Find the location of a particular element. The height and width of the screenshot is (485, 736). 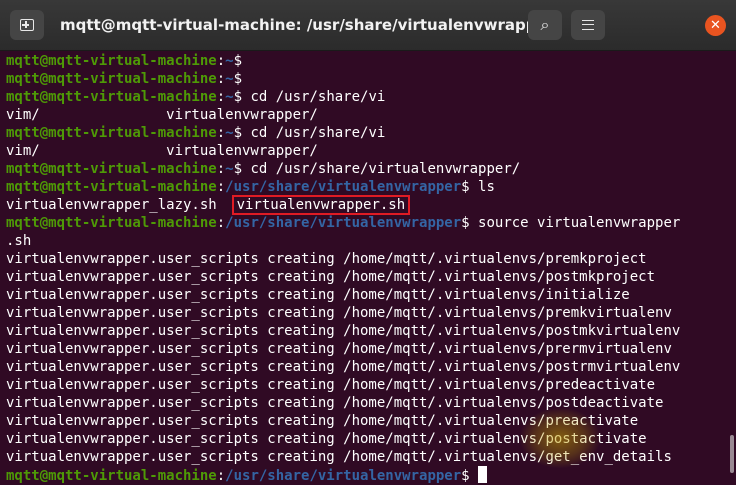

command-text is located at coordinates (474, 476).